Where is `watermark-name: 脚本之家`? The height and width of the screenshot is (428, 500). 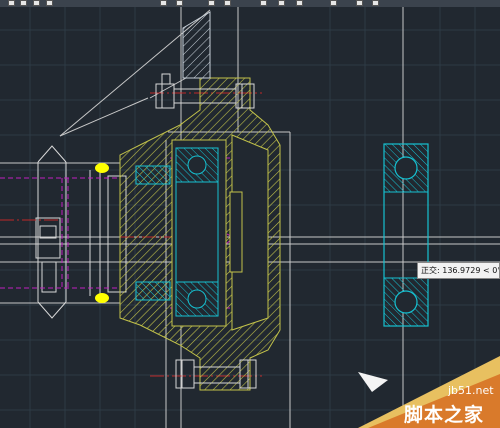 watermark-name: 脚本之家 is located at coordinates (444, 415).